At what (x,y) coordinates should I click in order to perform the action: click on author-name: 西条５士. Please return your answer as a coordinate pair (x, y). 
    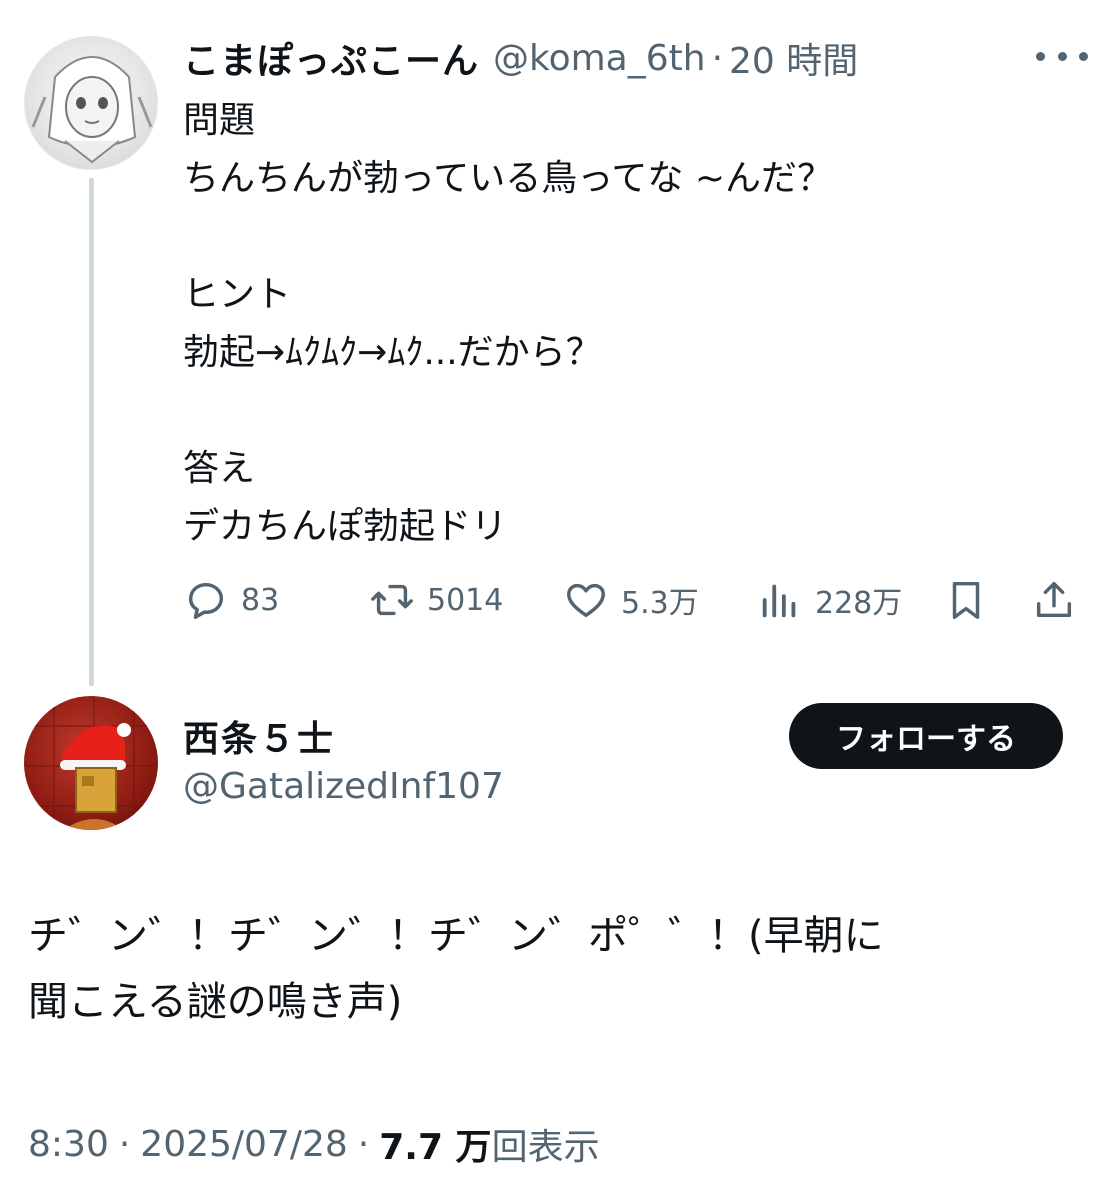
    Looking at the image, I should click on (259, 736).